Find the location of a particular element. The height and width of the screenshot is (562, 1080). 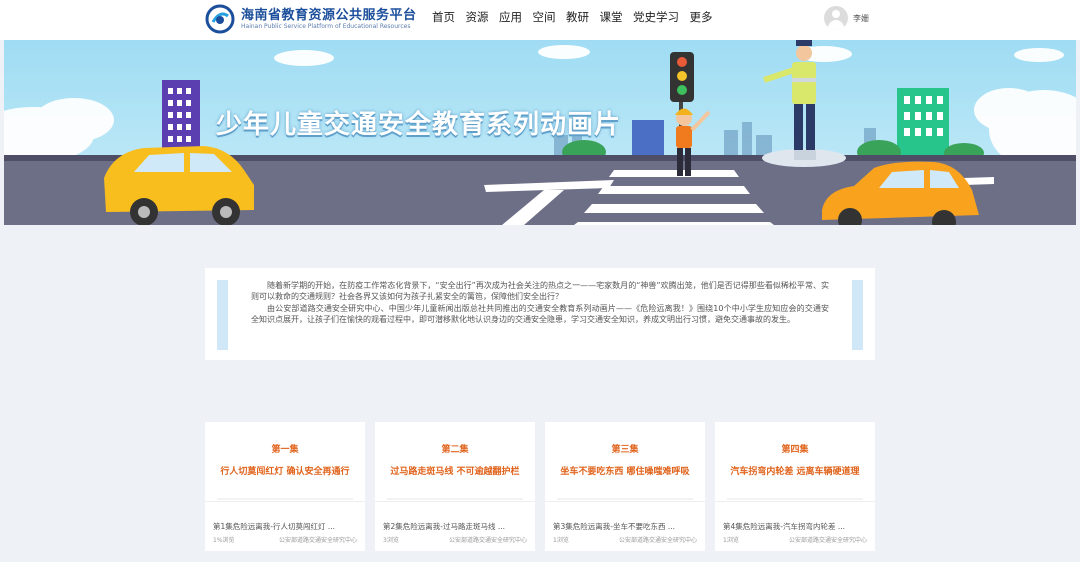

episode-slogan: 汽车拐弯内轮差 远离车辆硬道理 is located at coordinates (795, 472).